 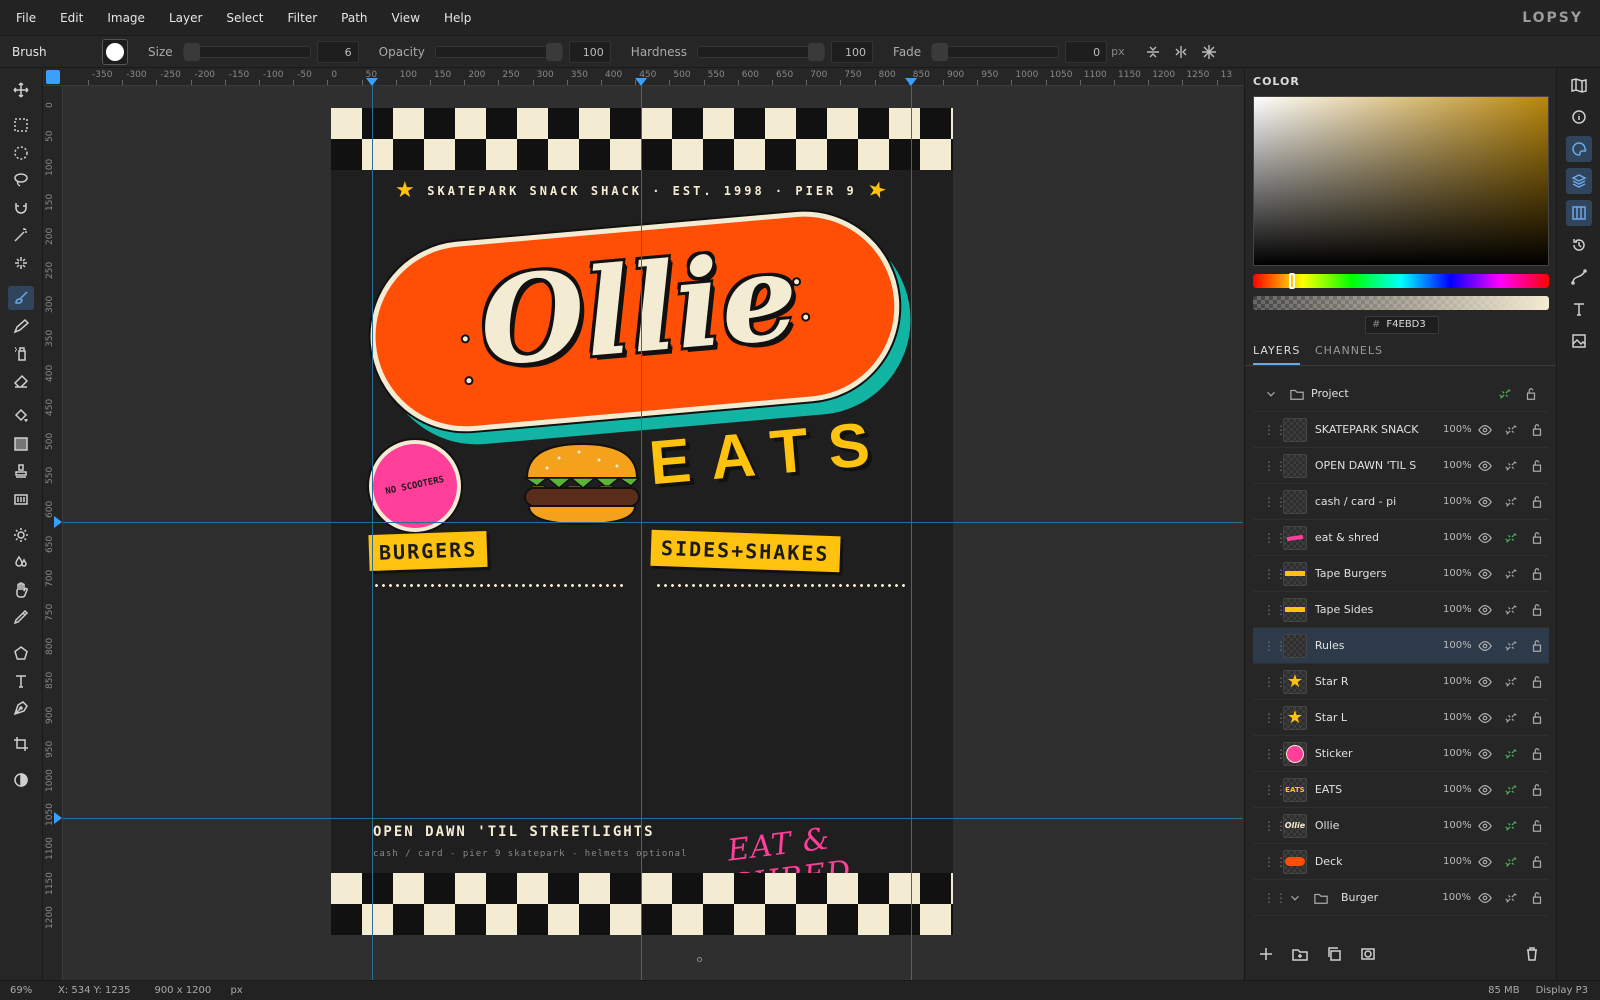 What do you see at coordinates (1334, 954) in the screenshot?
I see `duplicate-layer-button` at bounding box center [1334, 954].